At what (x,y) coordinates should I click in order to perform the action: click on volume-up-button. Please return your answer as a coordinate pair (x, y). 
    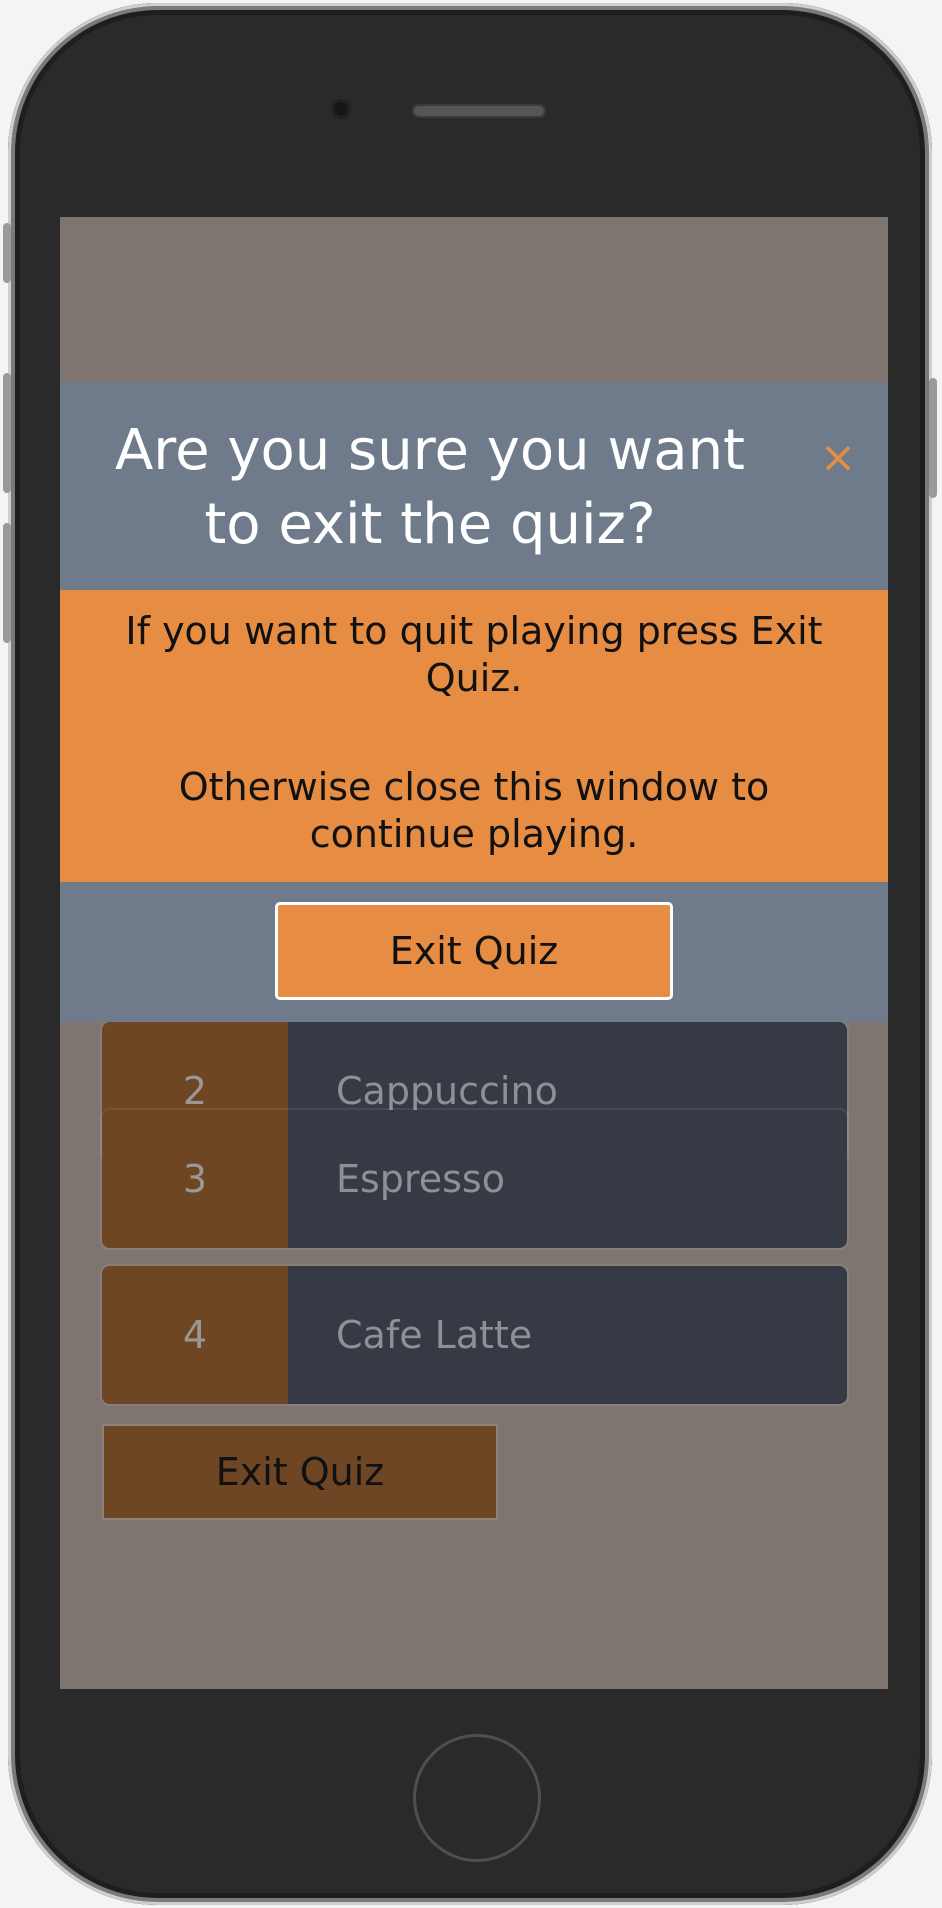
    Looking at the image, I should click on (7, 433).